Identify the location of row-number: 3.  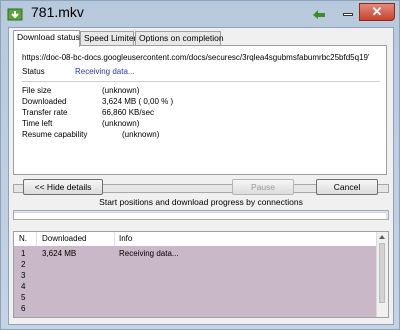
(23, 275).